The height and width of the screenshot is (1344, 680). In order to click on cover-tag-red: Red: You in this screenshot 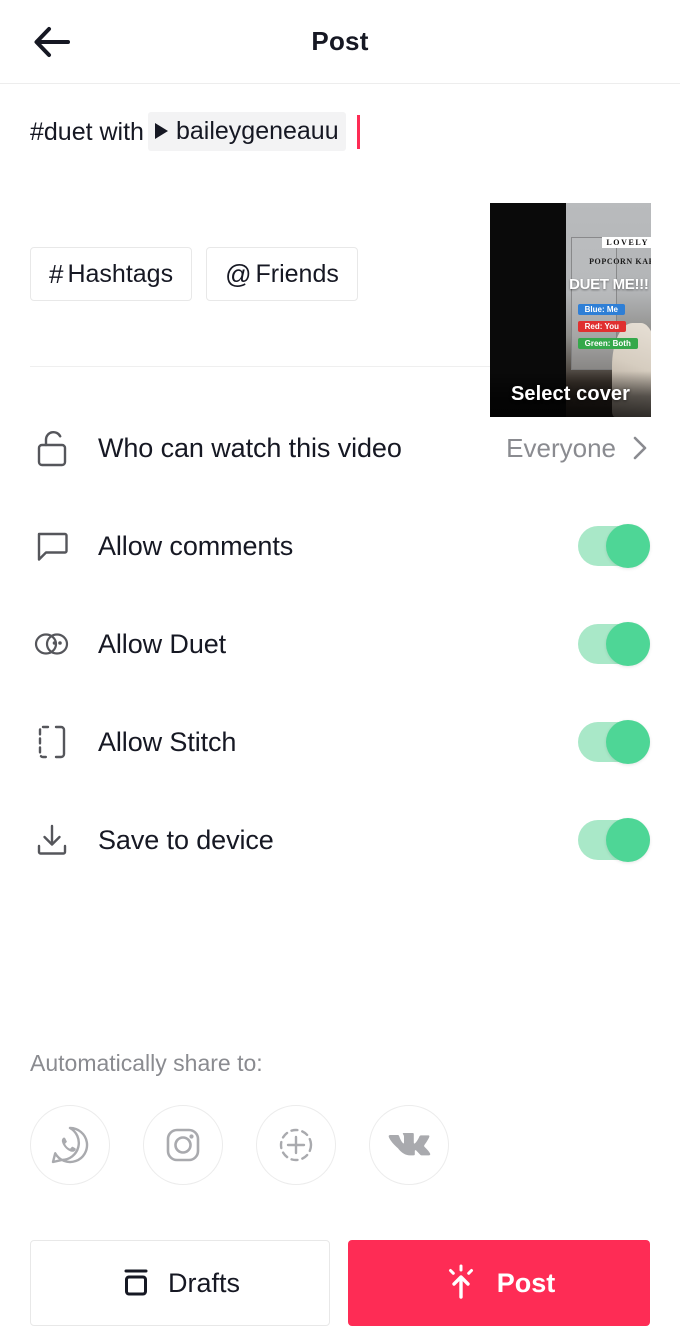, I will do `click(601, 326)`.